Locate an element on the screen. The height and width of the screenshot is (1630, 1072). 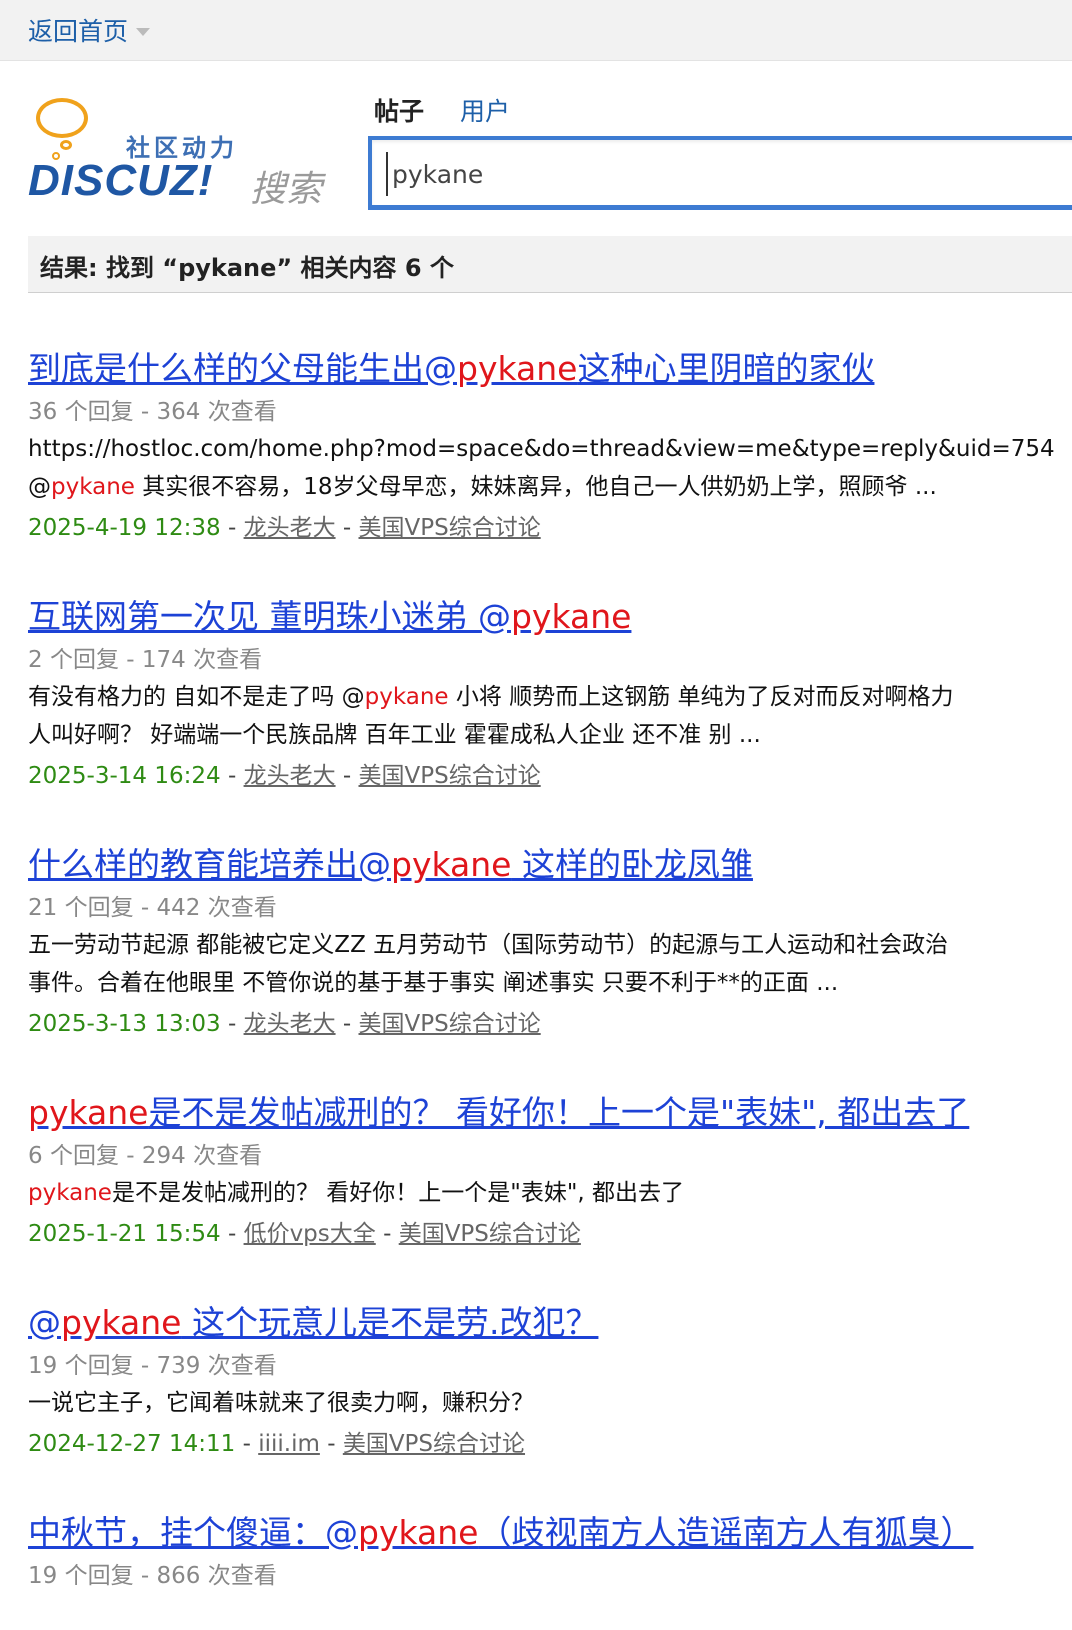
result-stats: 21 个回复 - 442 次查看 is located at coordinates (152, 908).